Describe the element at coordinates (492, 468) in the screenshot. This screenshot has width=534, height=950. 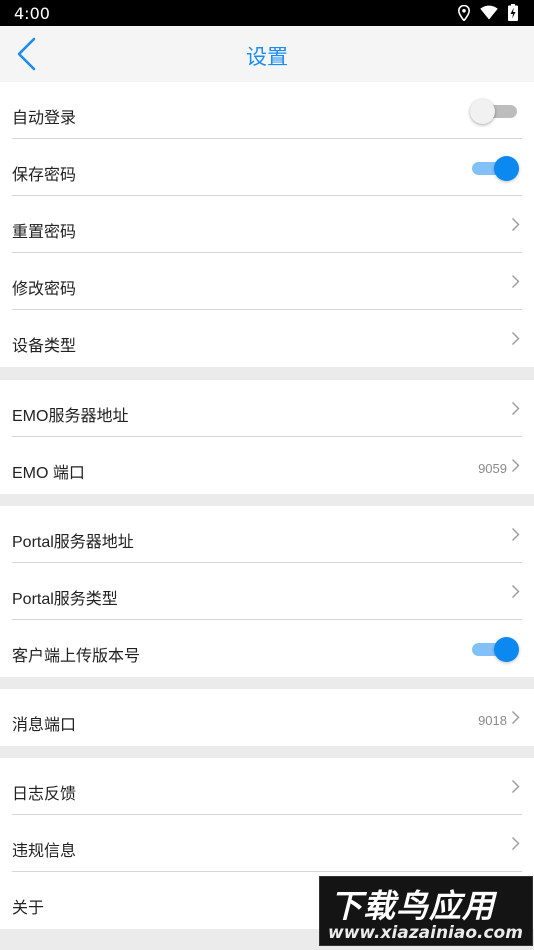
I see `setting-value: 9059` at that location.